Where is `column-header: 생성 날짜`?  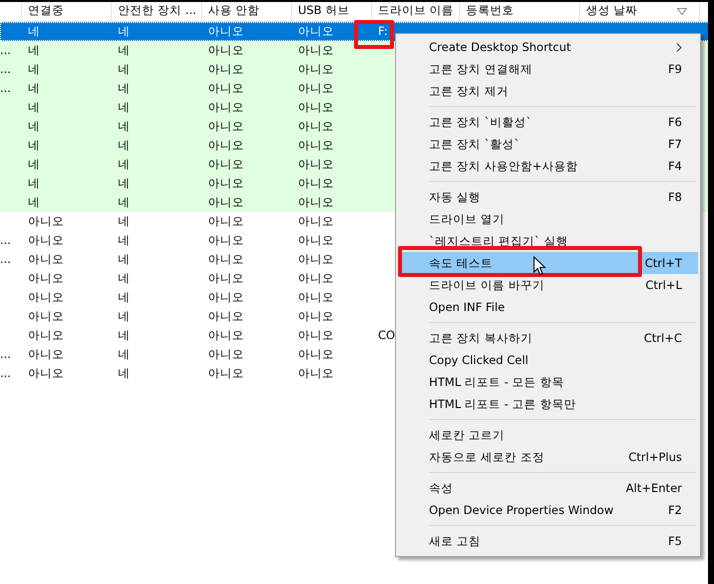 column-header: 생성 날짜 is located at coordinates (640, 10).